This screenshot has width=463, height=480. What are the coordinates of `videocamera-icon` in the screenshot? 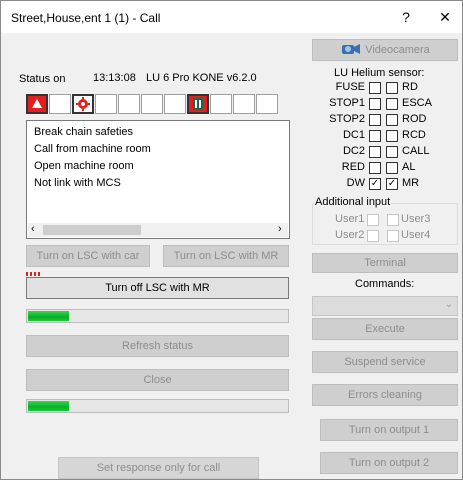 It's located at (351, 50).